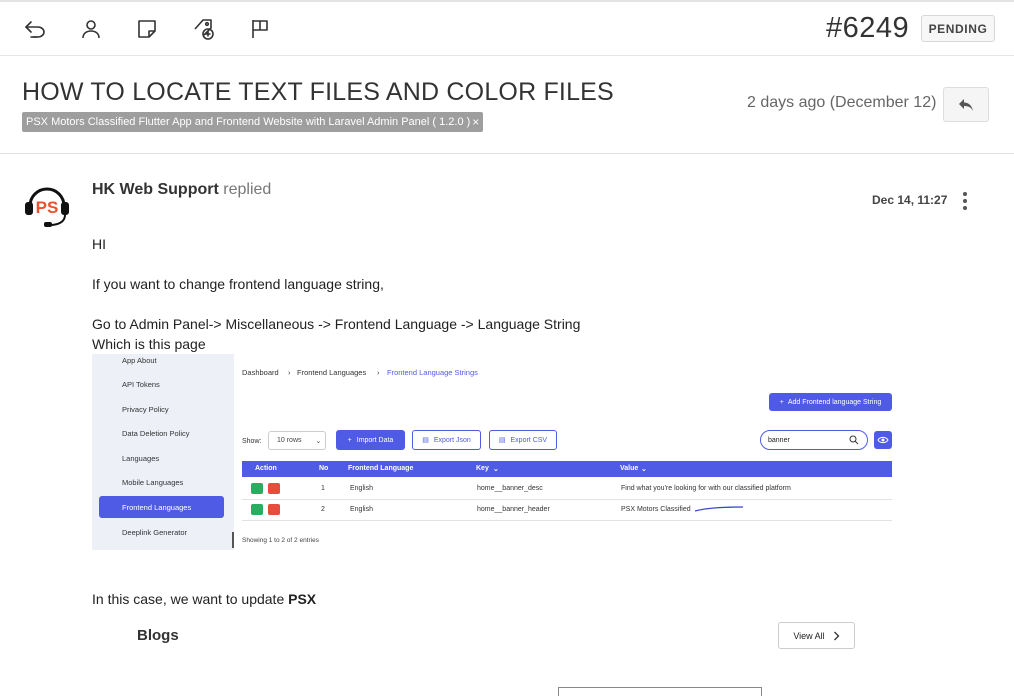 Image resolution: width=1014 pixels, height=696 pixels. Describe the element at coordinates (141, 458) in the screenshot. I see `shot-sidebar-item: Languages` at that location.